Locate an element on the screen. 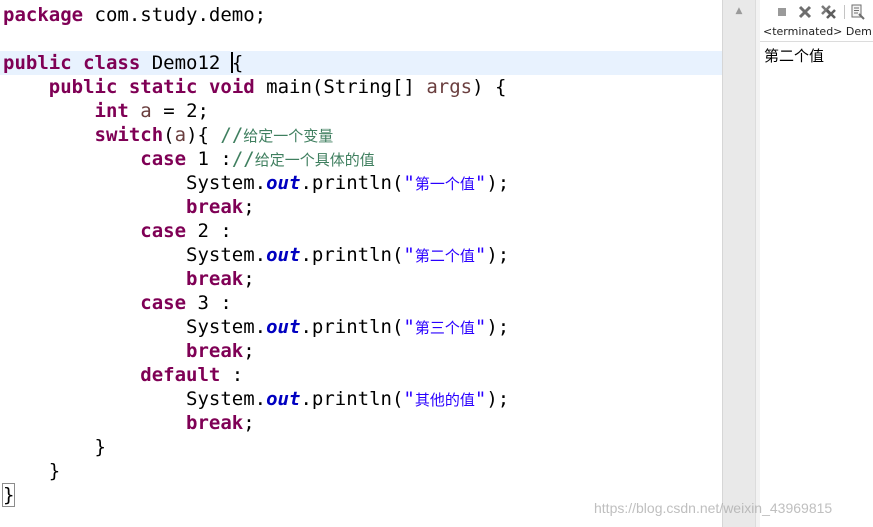 The image size is (873, 527). code-line-14: System.out.println("第三个值"); is located at coordinates (362, 327).